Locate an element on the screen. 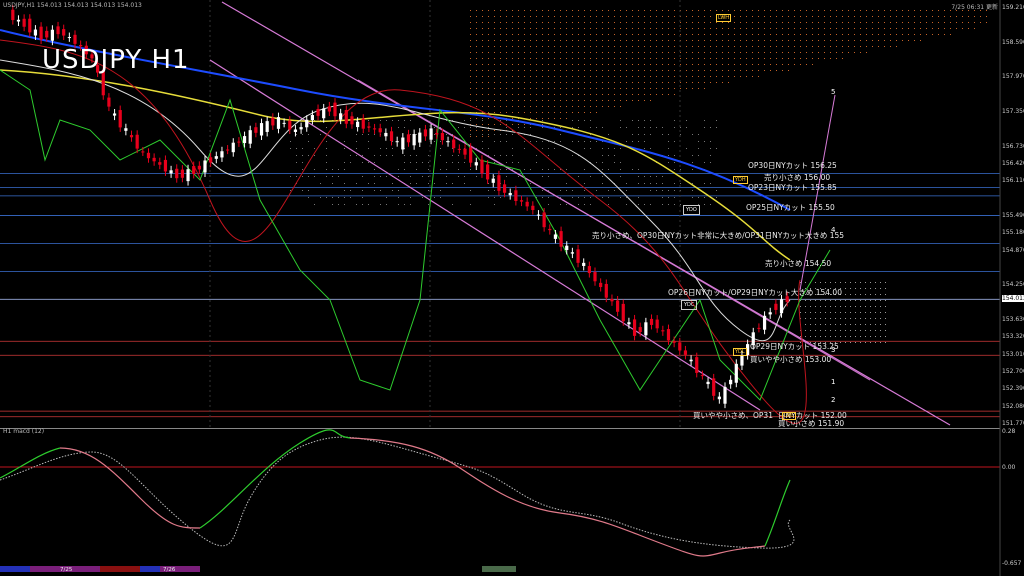  price-label: 154.013 is located at coordinates (1013, 298).